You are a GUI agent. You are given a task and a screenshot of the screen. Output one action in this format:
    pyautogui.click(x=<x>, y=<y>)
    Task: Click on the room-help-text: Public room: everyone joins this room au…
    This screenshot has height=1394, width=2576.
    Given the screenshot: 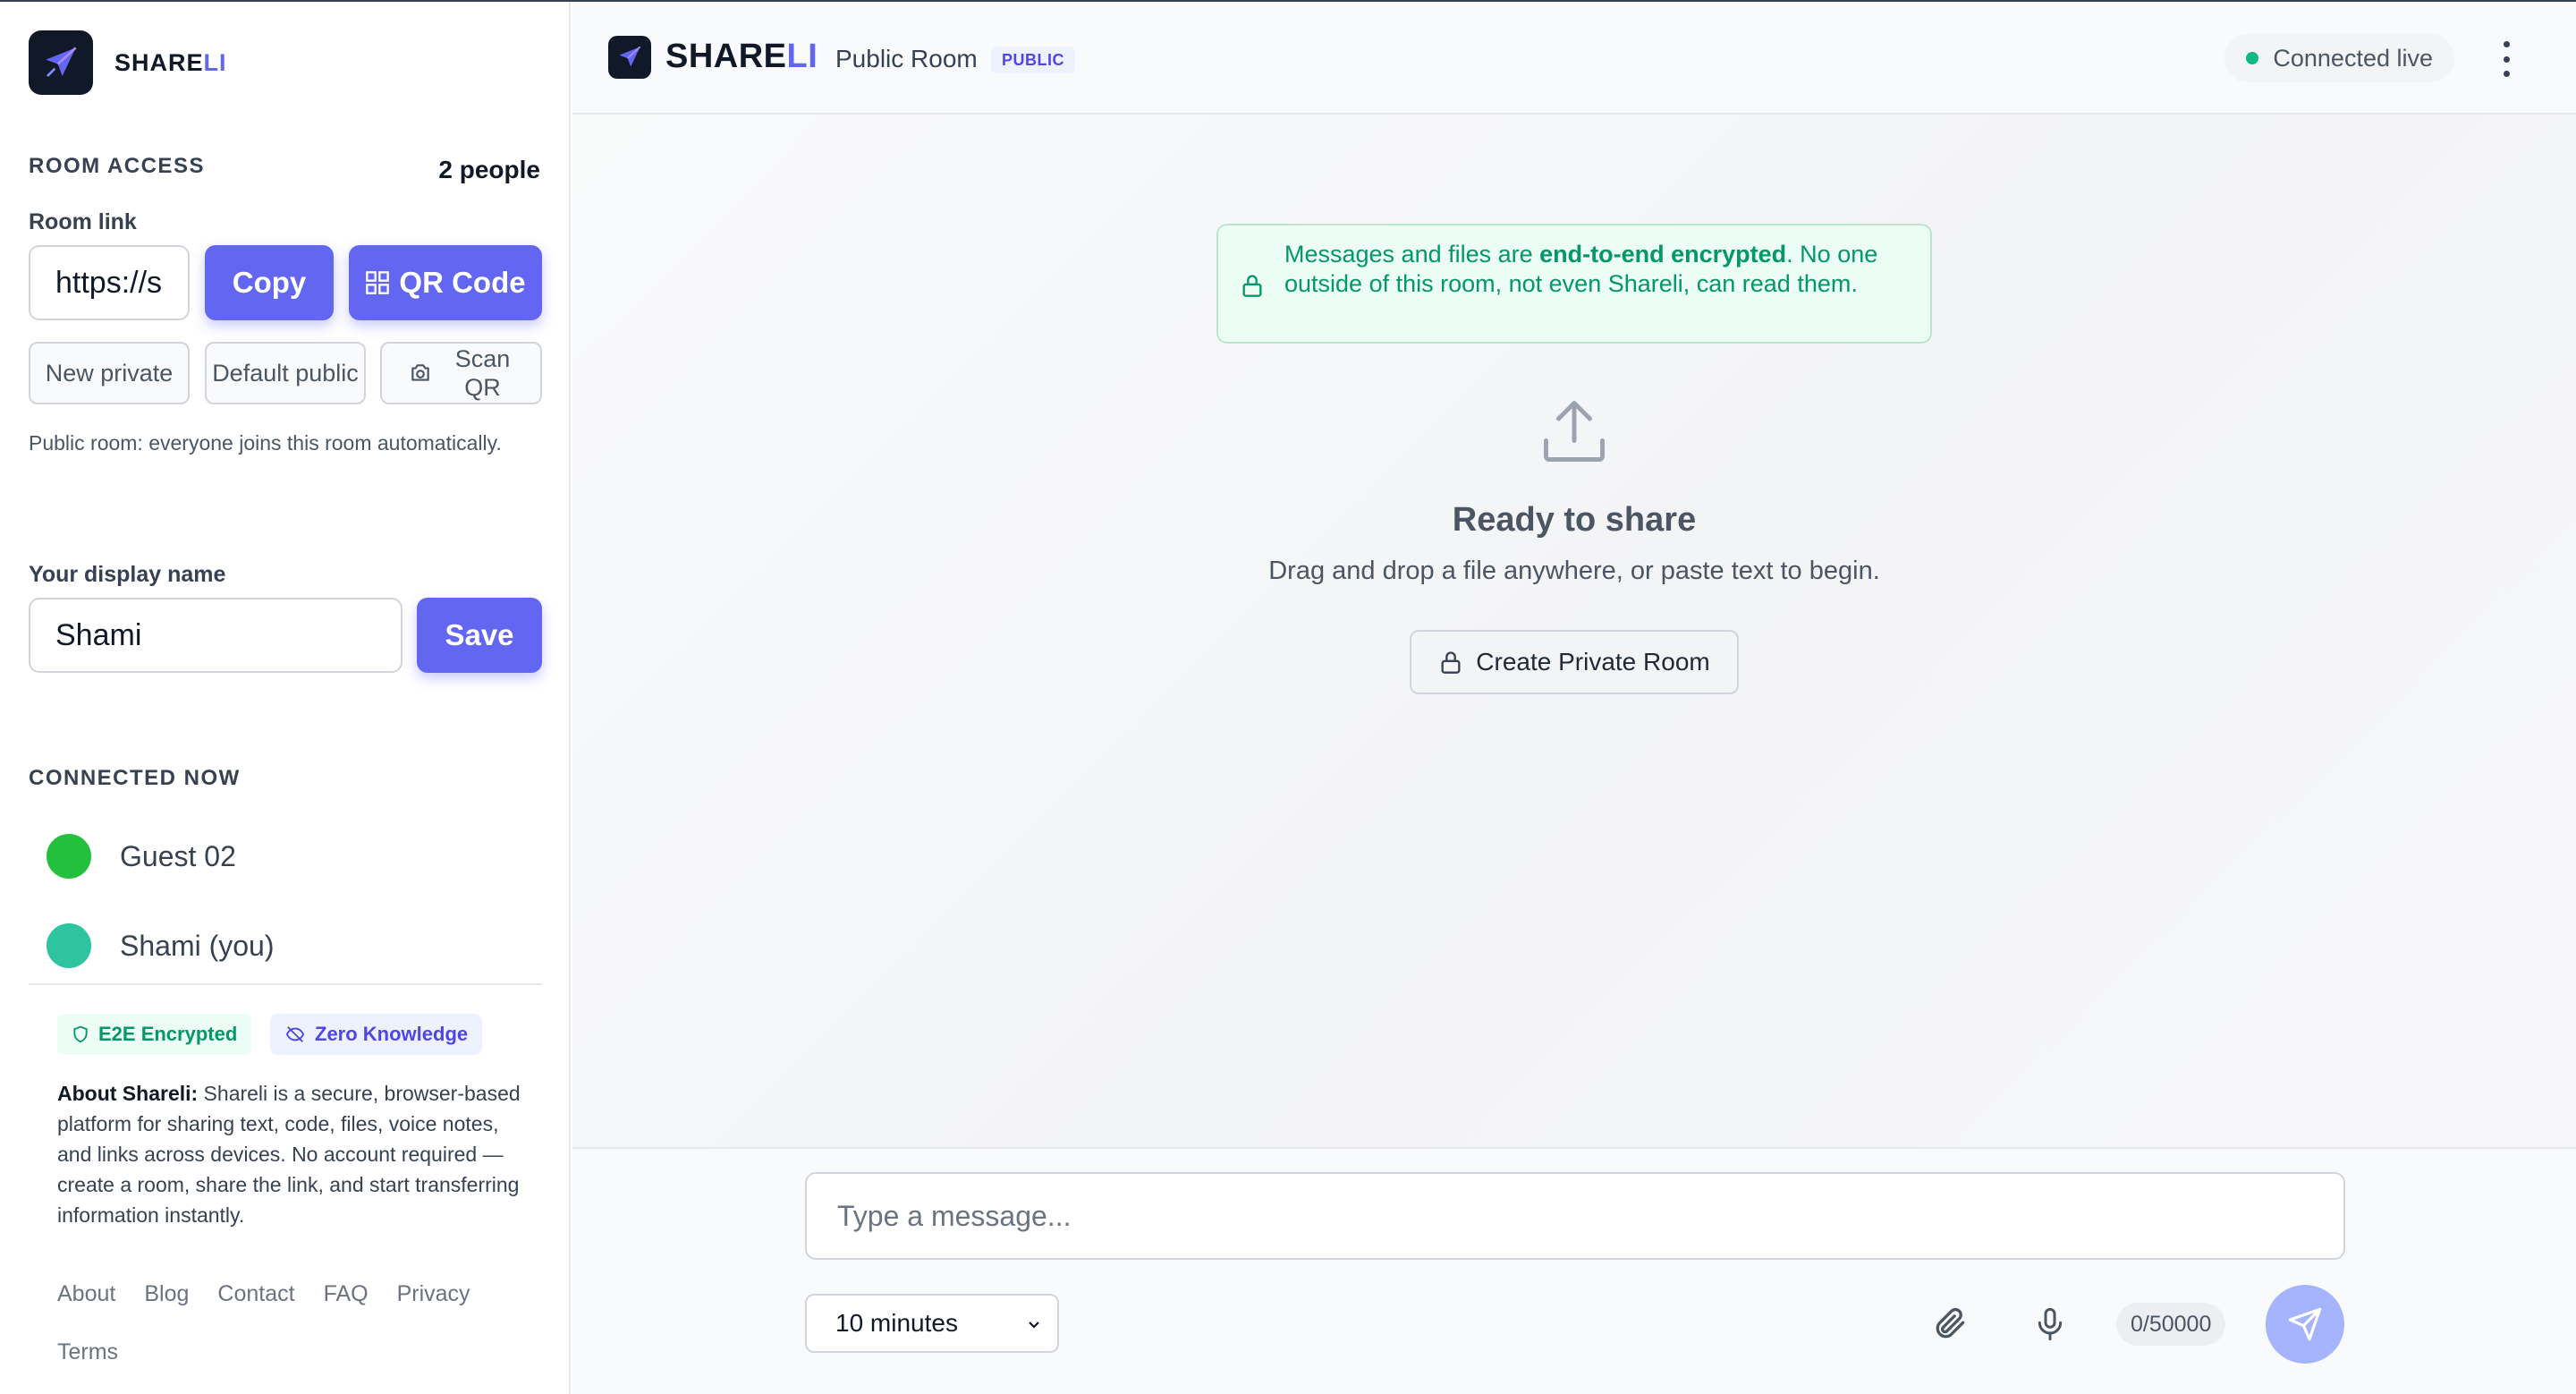 What is the action you would take?
    pyautogui.click(x=265, y=443)
    